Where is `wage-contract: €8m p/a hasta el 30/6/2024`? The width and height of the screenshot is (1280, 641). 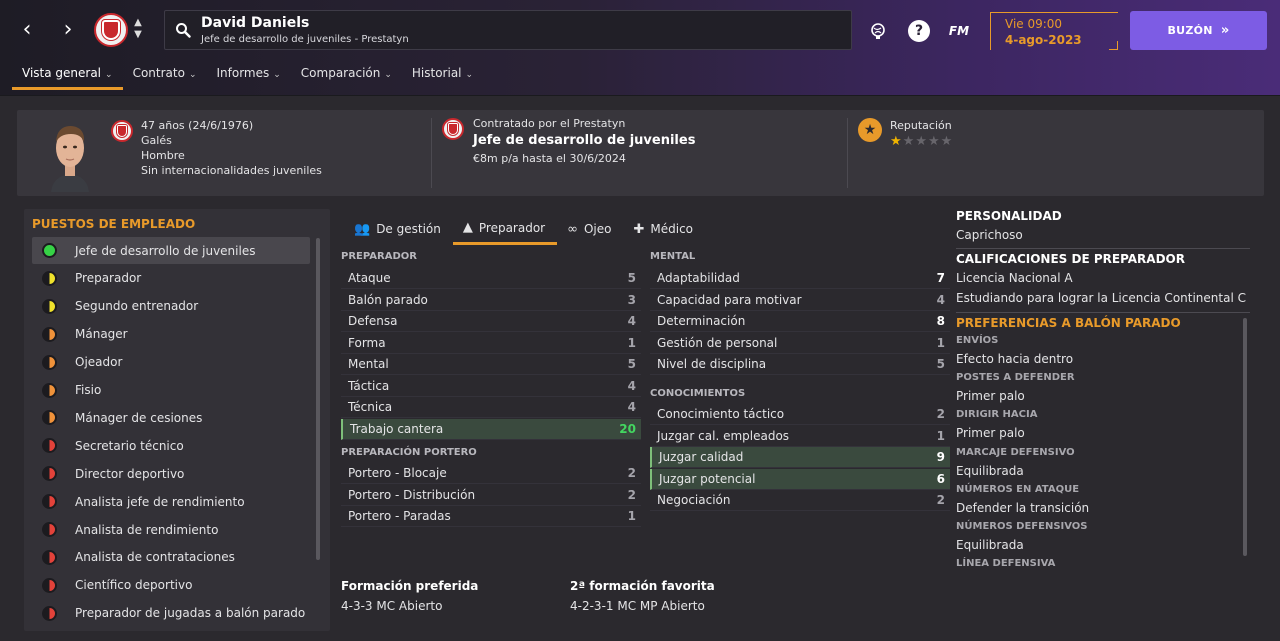
wage-contract: €8m p/a hasta el 30/6/2024 is located at coordinates (549, 158).